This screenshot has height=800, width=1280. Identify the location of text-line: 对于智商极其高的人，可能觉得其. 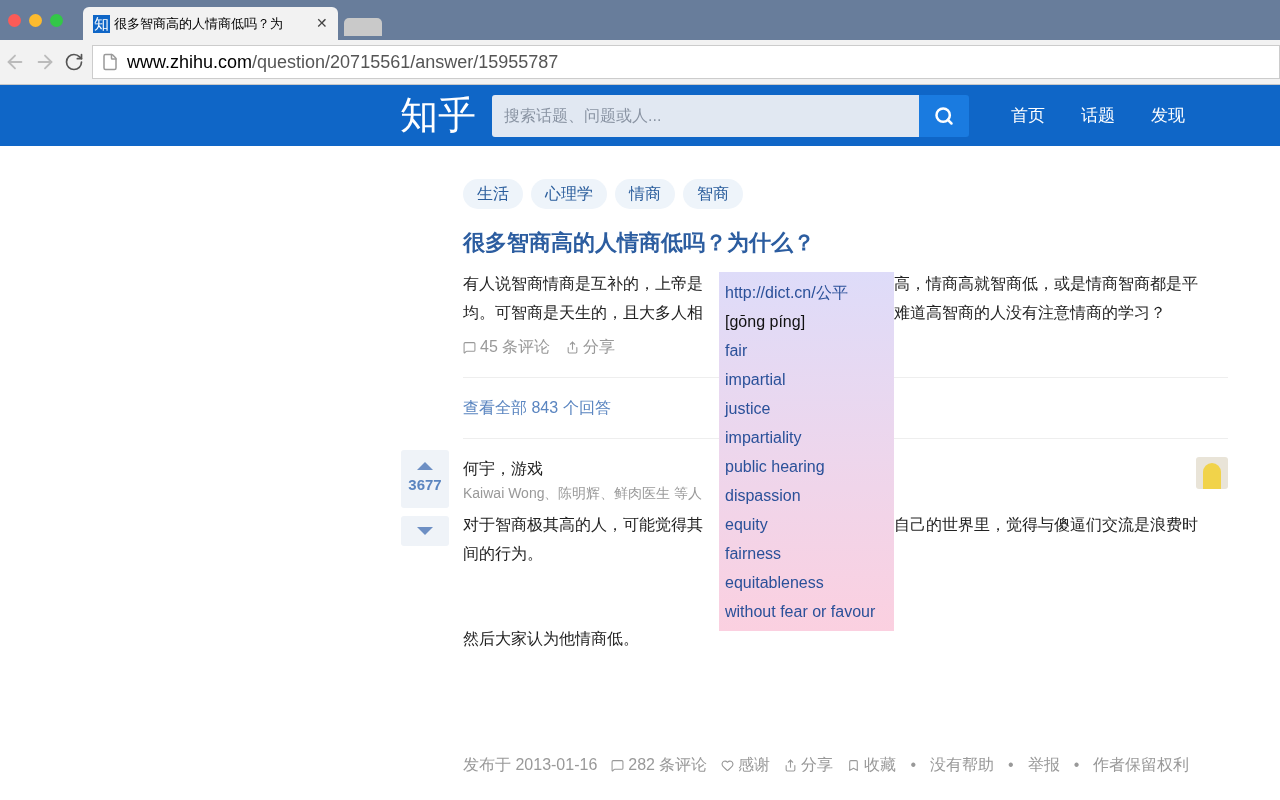
(583, 524).